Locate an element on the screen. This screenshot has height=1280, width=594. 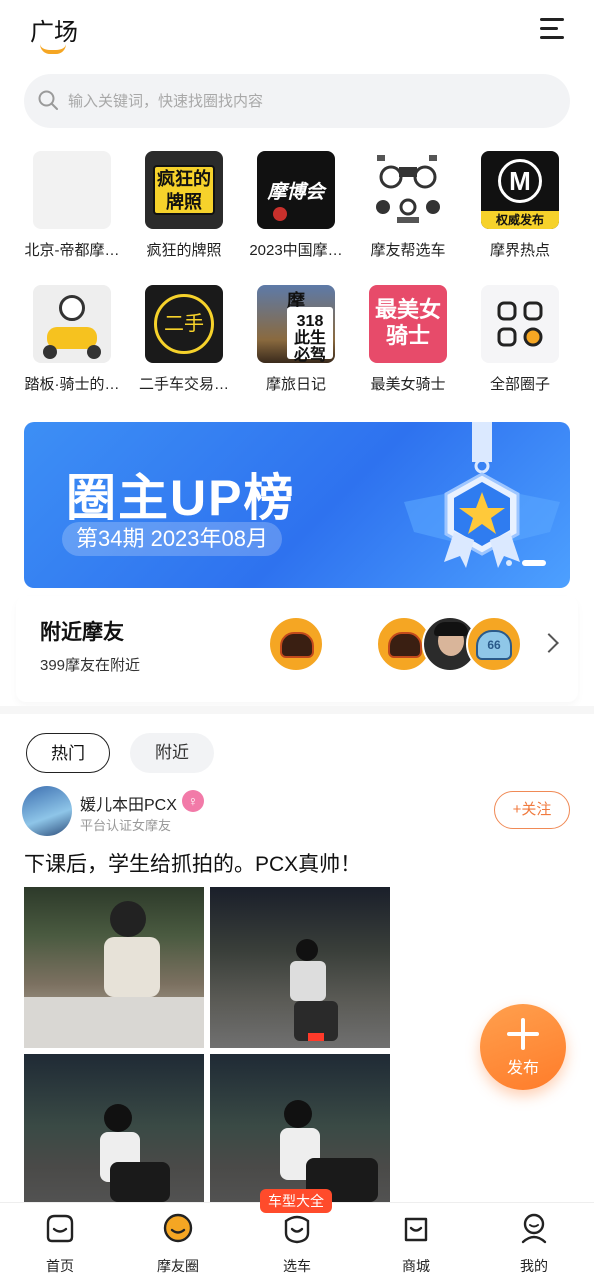
circle-label: 摩友帮选车 is located at coordinates (408, 250).